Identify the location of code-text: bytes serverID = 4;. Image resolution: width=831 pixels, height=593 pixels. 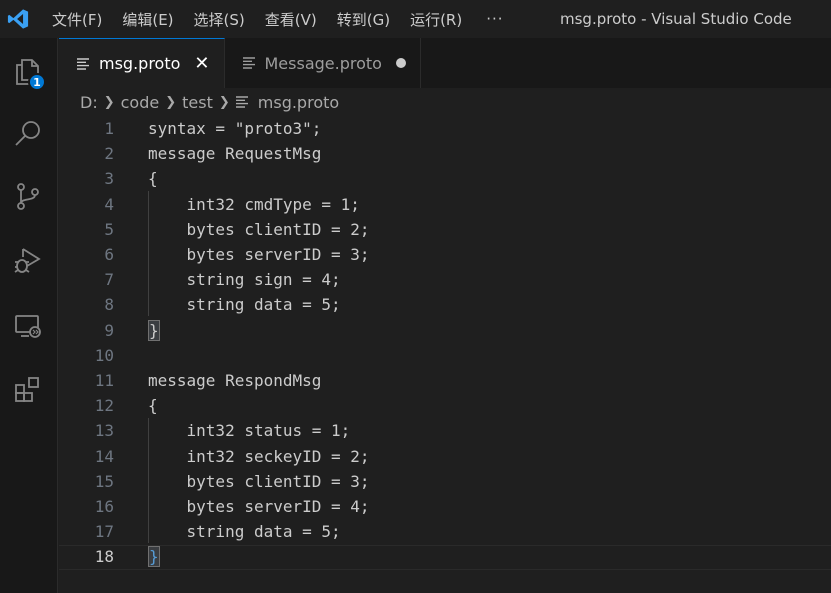
(259, 506).